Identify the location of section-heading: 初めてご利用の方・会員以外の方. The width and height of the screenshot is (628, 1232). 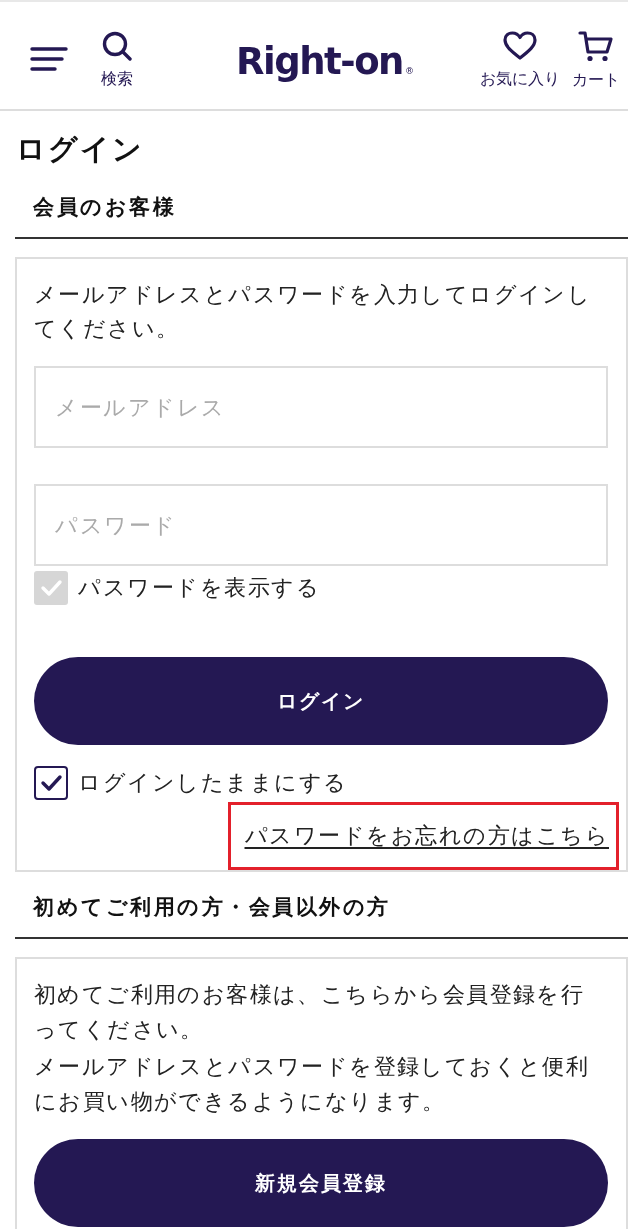
(321, 915).